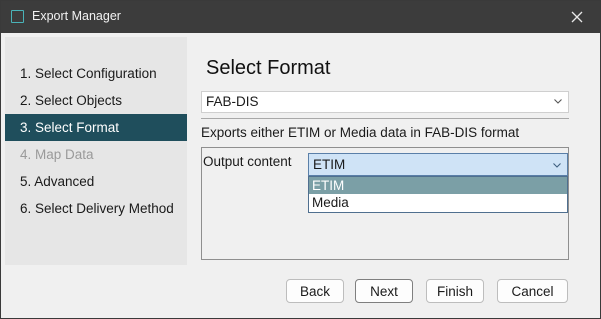  I want to click on output-content-dropdown-list: ETIM Media, so click(438, 194).